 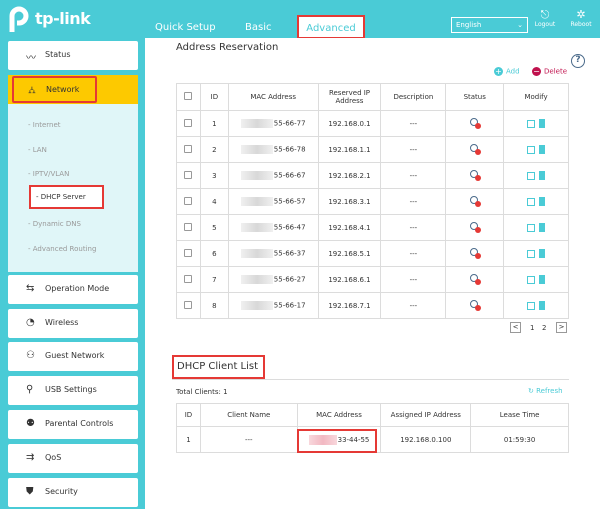 I want to click on tab-advanced: Advanced, so click(x=331, y=27).